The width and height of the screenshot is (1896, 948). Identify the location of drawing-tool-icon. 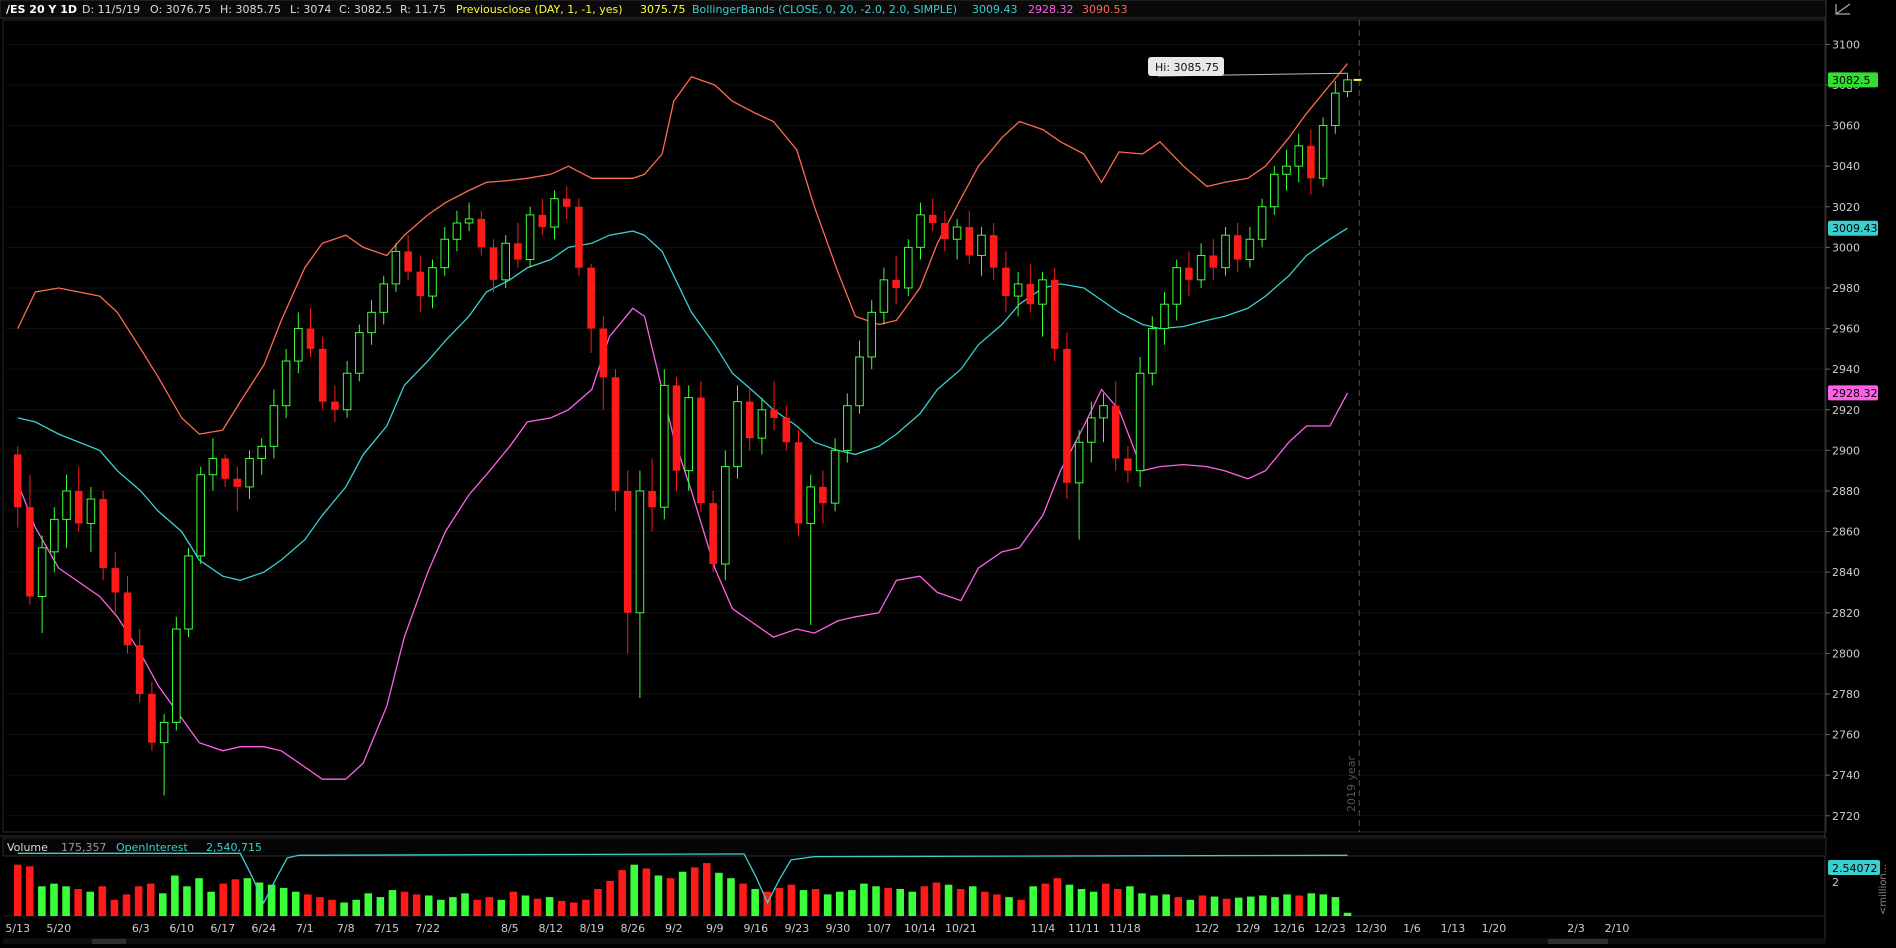
(1862, 9).